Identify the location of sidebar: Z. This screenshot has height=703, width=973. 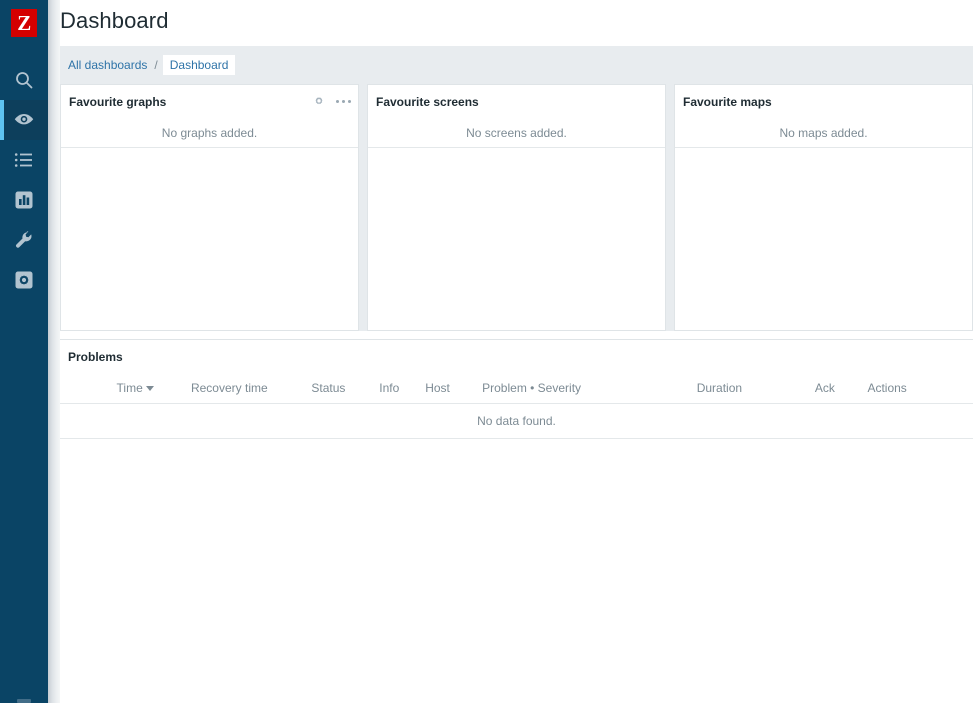
(24, 351).